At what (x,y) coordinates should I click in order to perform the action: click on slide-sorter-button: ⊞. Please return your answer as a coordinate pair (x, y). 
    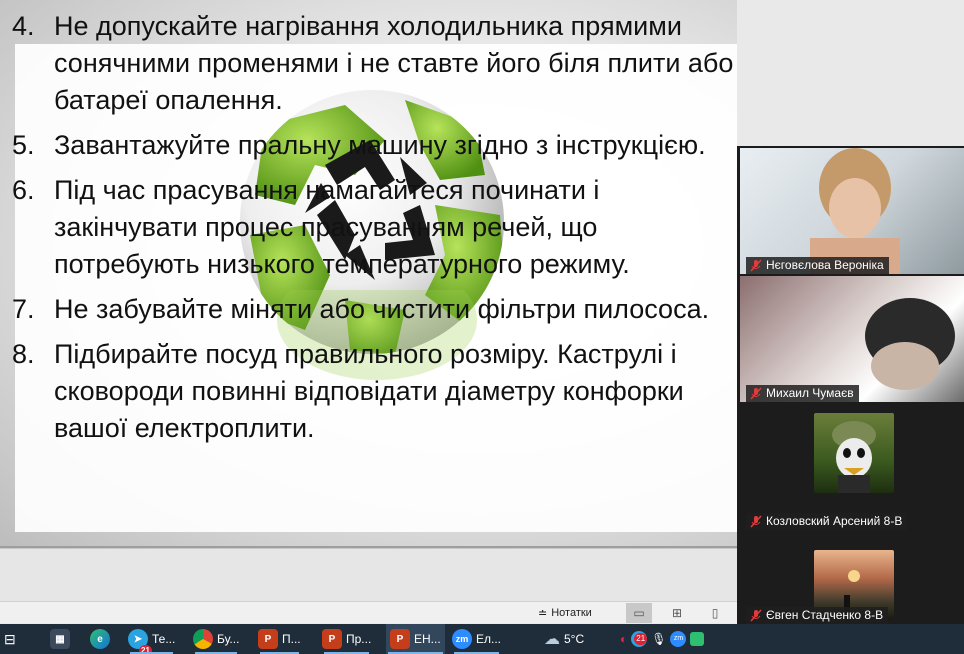
    Looking at the image, I should click on (677, 613).